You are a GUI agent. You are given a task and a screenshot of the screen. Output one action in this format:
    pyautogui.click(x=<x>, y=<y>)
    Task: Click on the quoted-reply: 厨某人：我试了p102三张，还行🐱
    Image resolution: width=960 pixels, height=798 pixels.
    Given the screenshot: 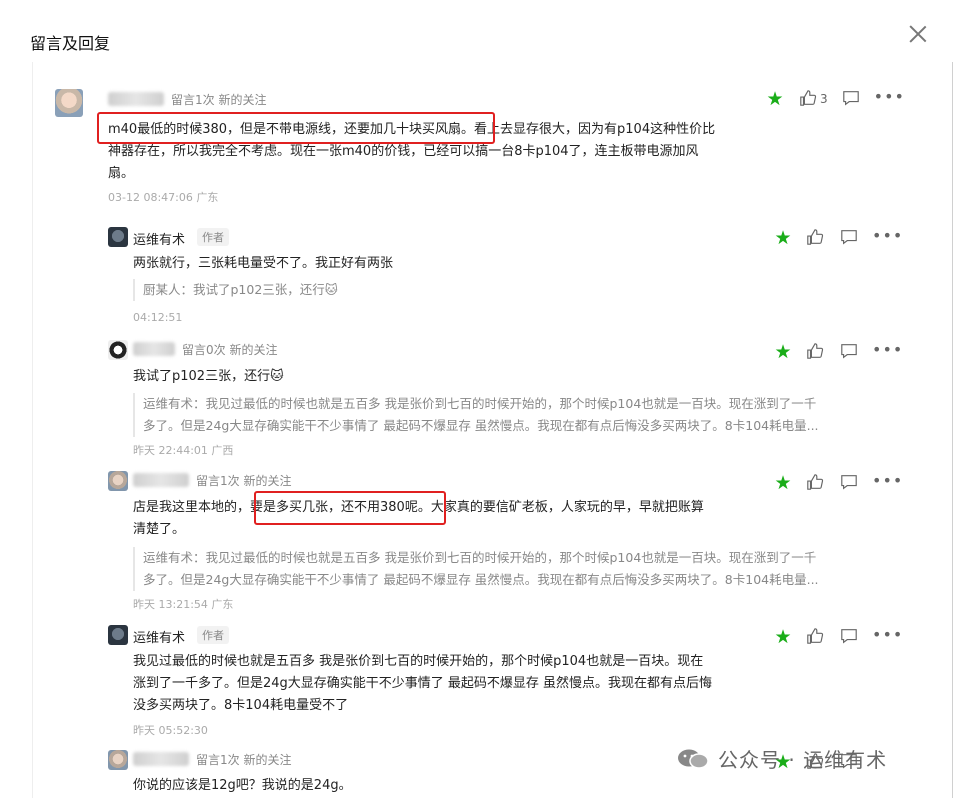 What is the action you would take?
    pyautogui.click(x=235, y=290)
    